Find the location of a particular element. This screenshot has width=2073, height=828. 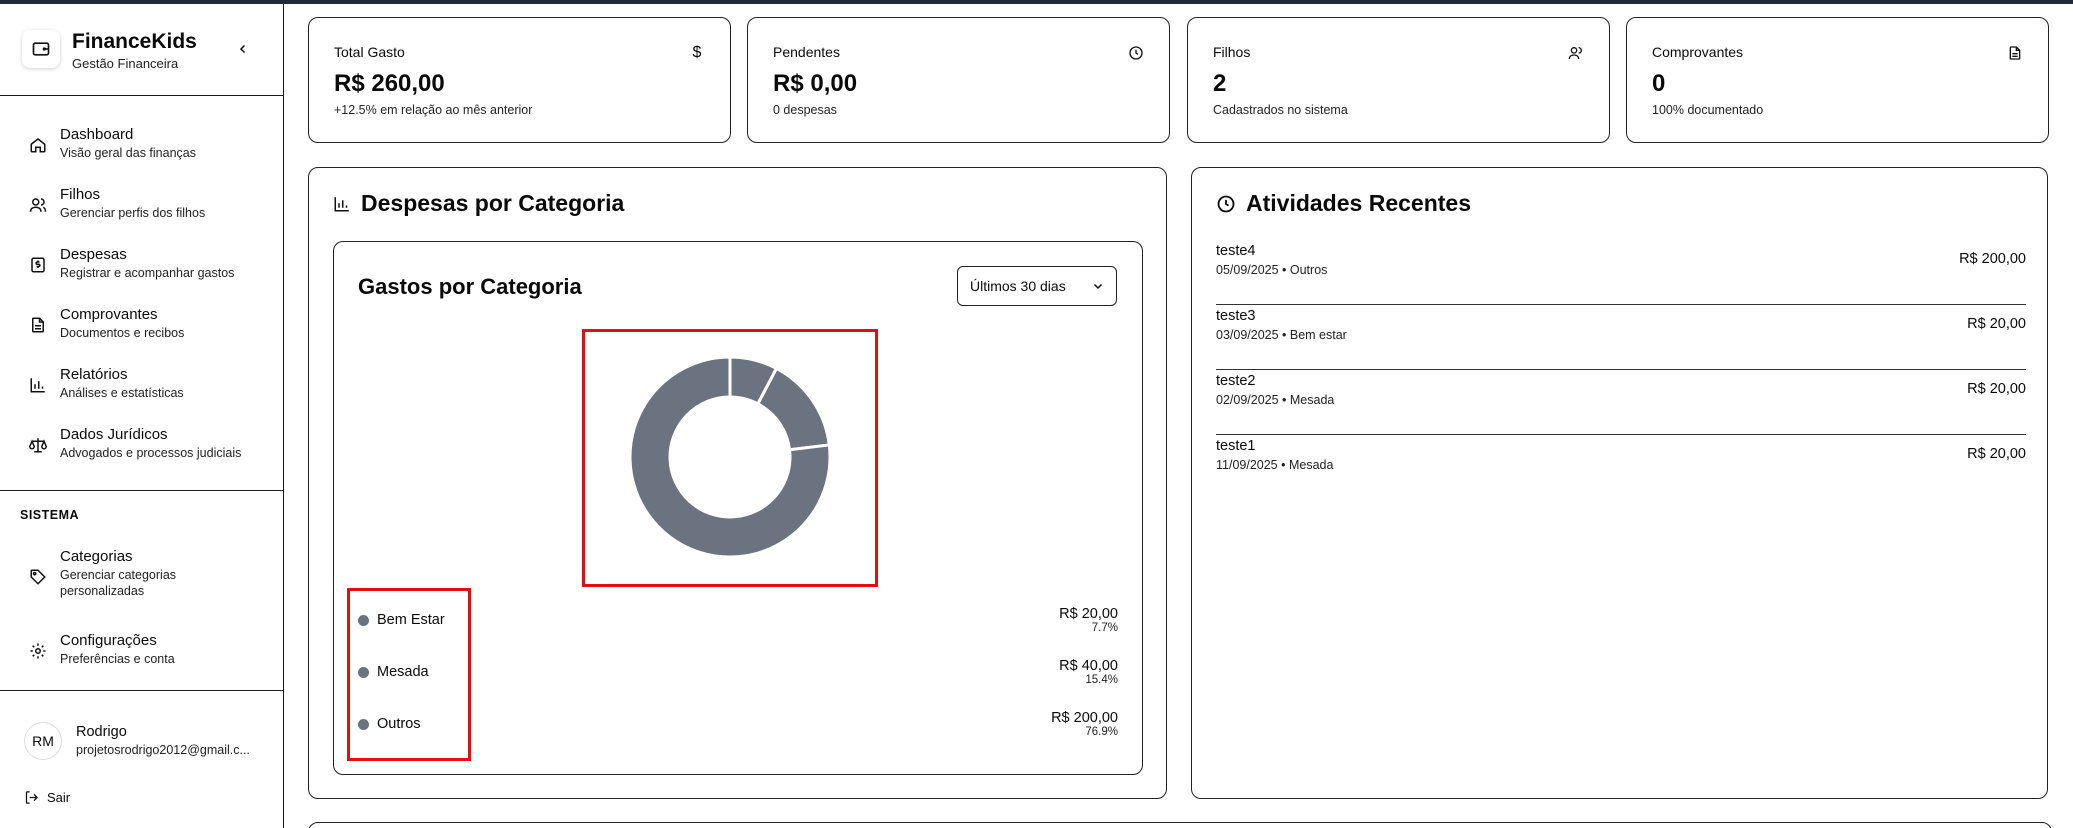

legend-item: Mesada is located at coordinates (393, 672).